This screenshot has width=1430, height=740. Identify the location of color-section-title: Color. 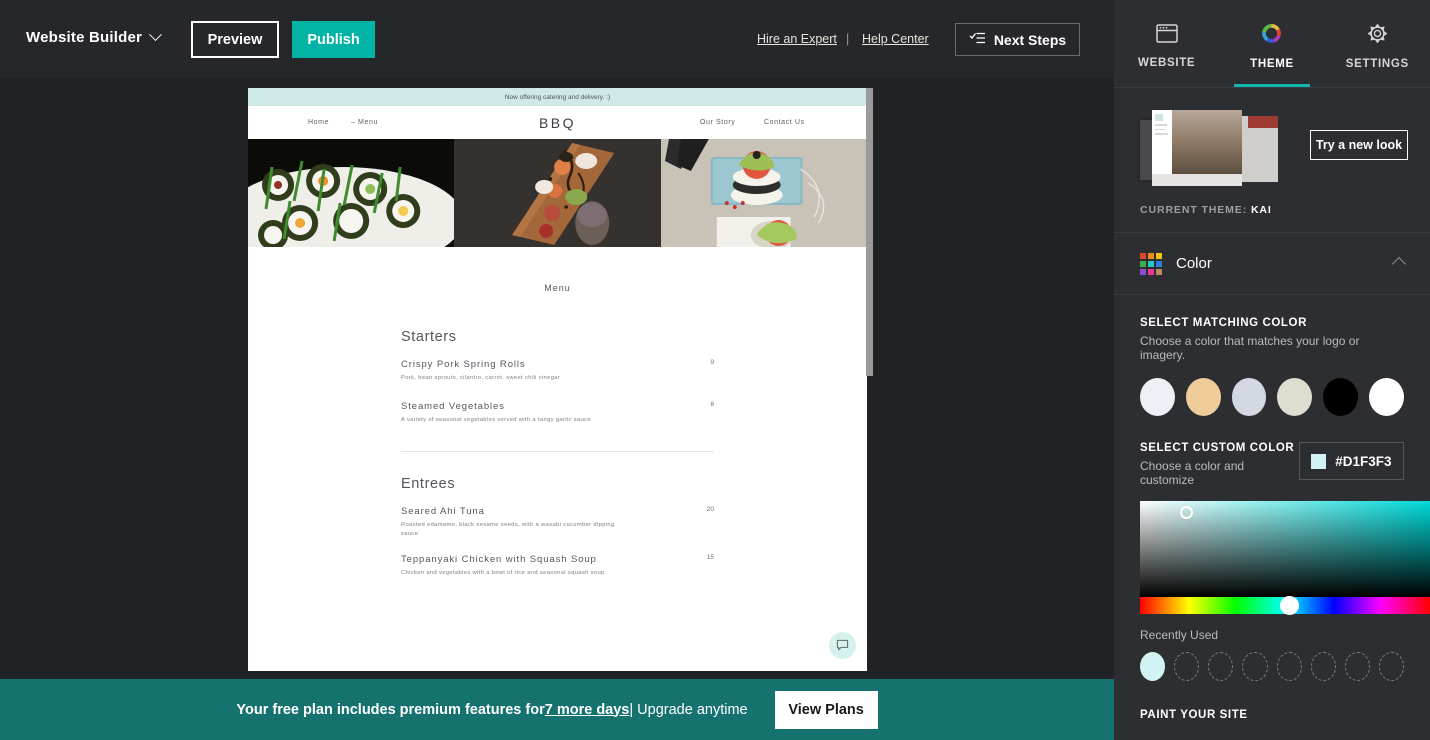
(1194, 263).